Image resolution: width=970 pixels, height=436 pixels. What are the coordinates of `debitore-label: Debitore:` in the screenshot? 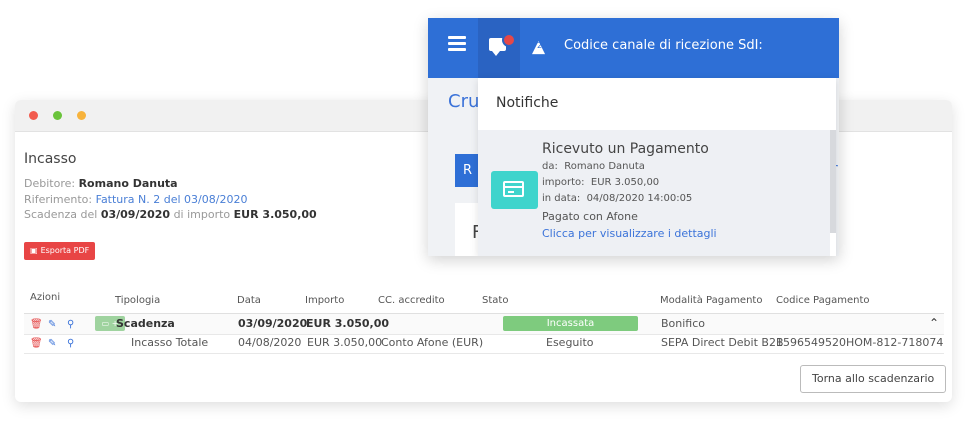 It's located at (50, 183).